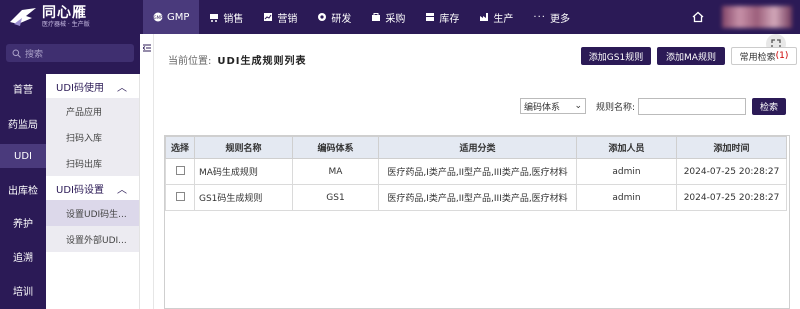  I want to click on collapse-menu-icon, so click(147, 48).